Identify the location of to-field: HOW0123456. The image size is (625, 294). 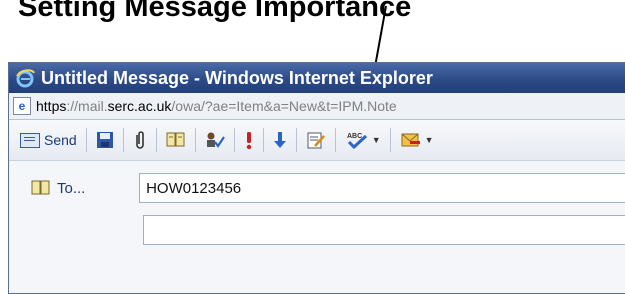
(382, 188).